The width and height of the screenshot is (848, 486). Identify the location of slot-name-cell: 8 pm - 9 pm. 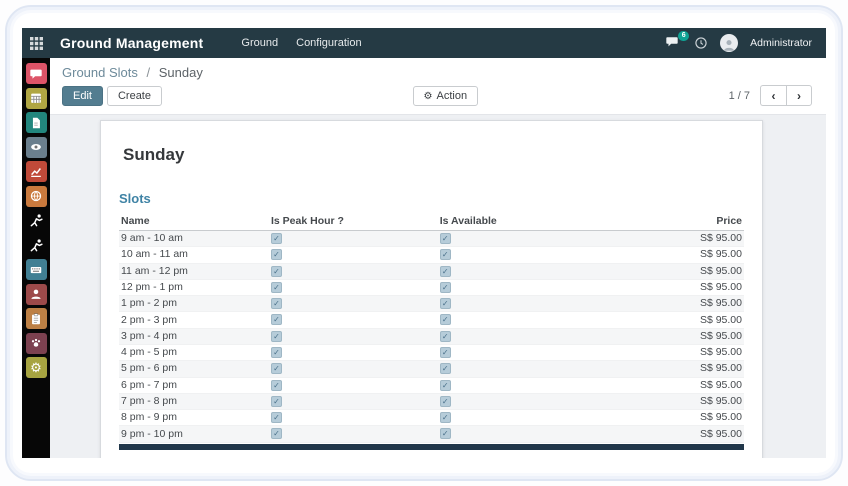
(194, 418).